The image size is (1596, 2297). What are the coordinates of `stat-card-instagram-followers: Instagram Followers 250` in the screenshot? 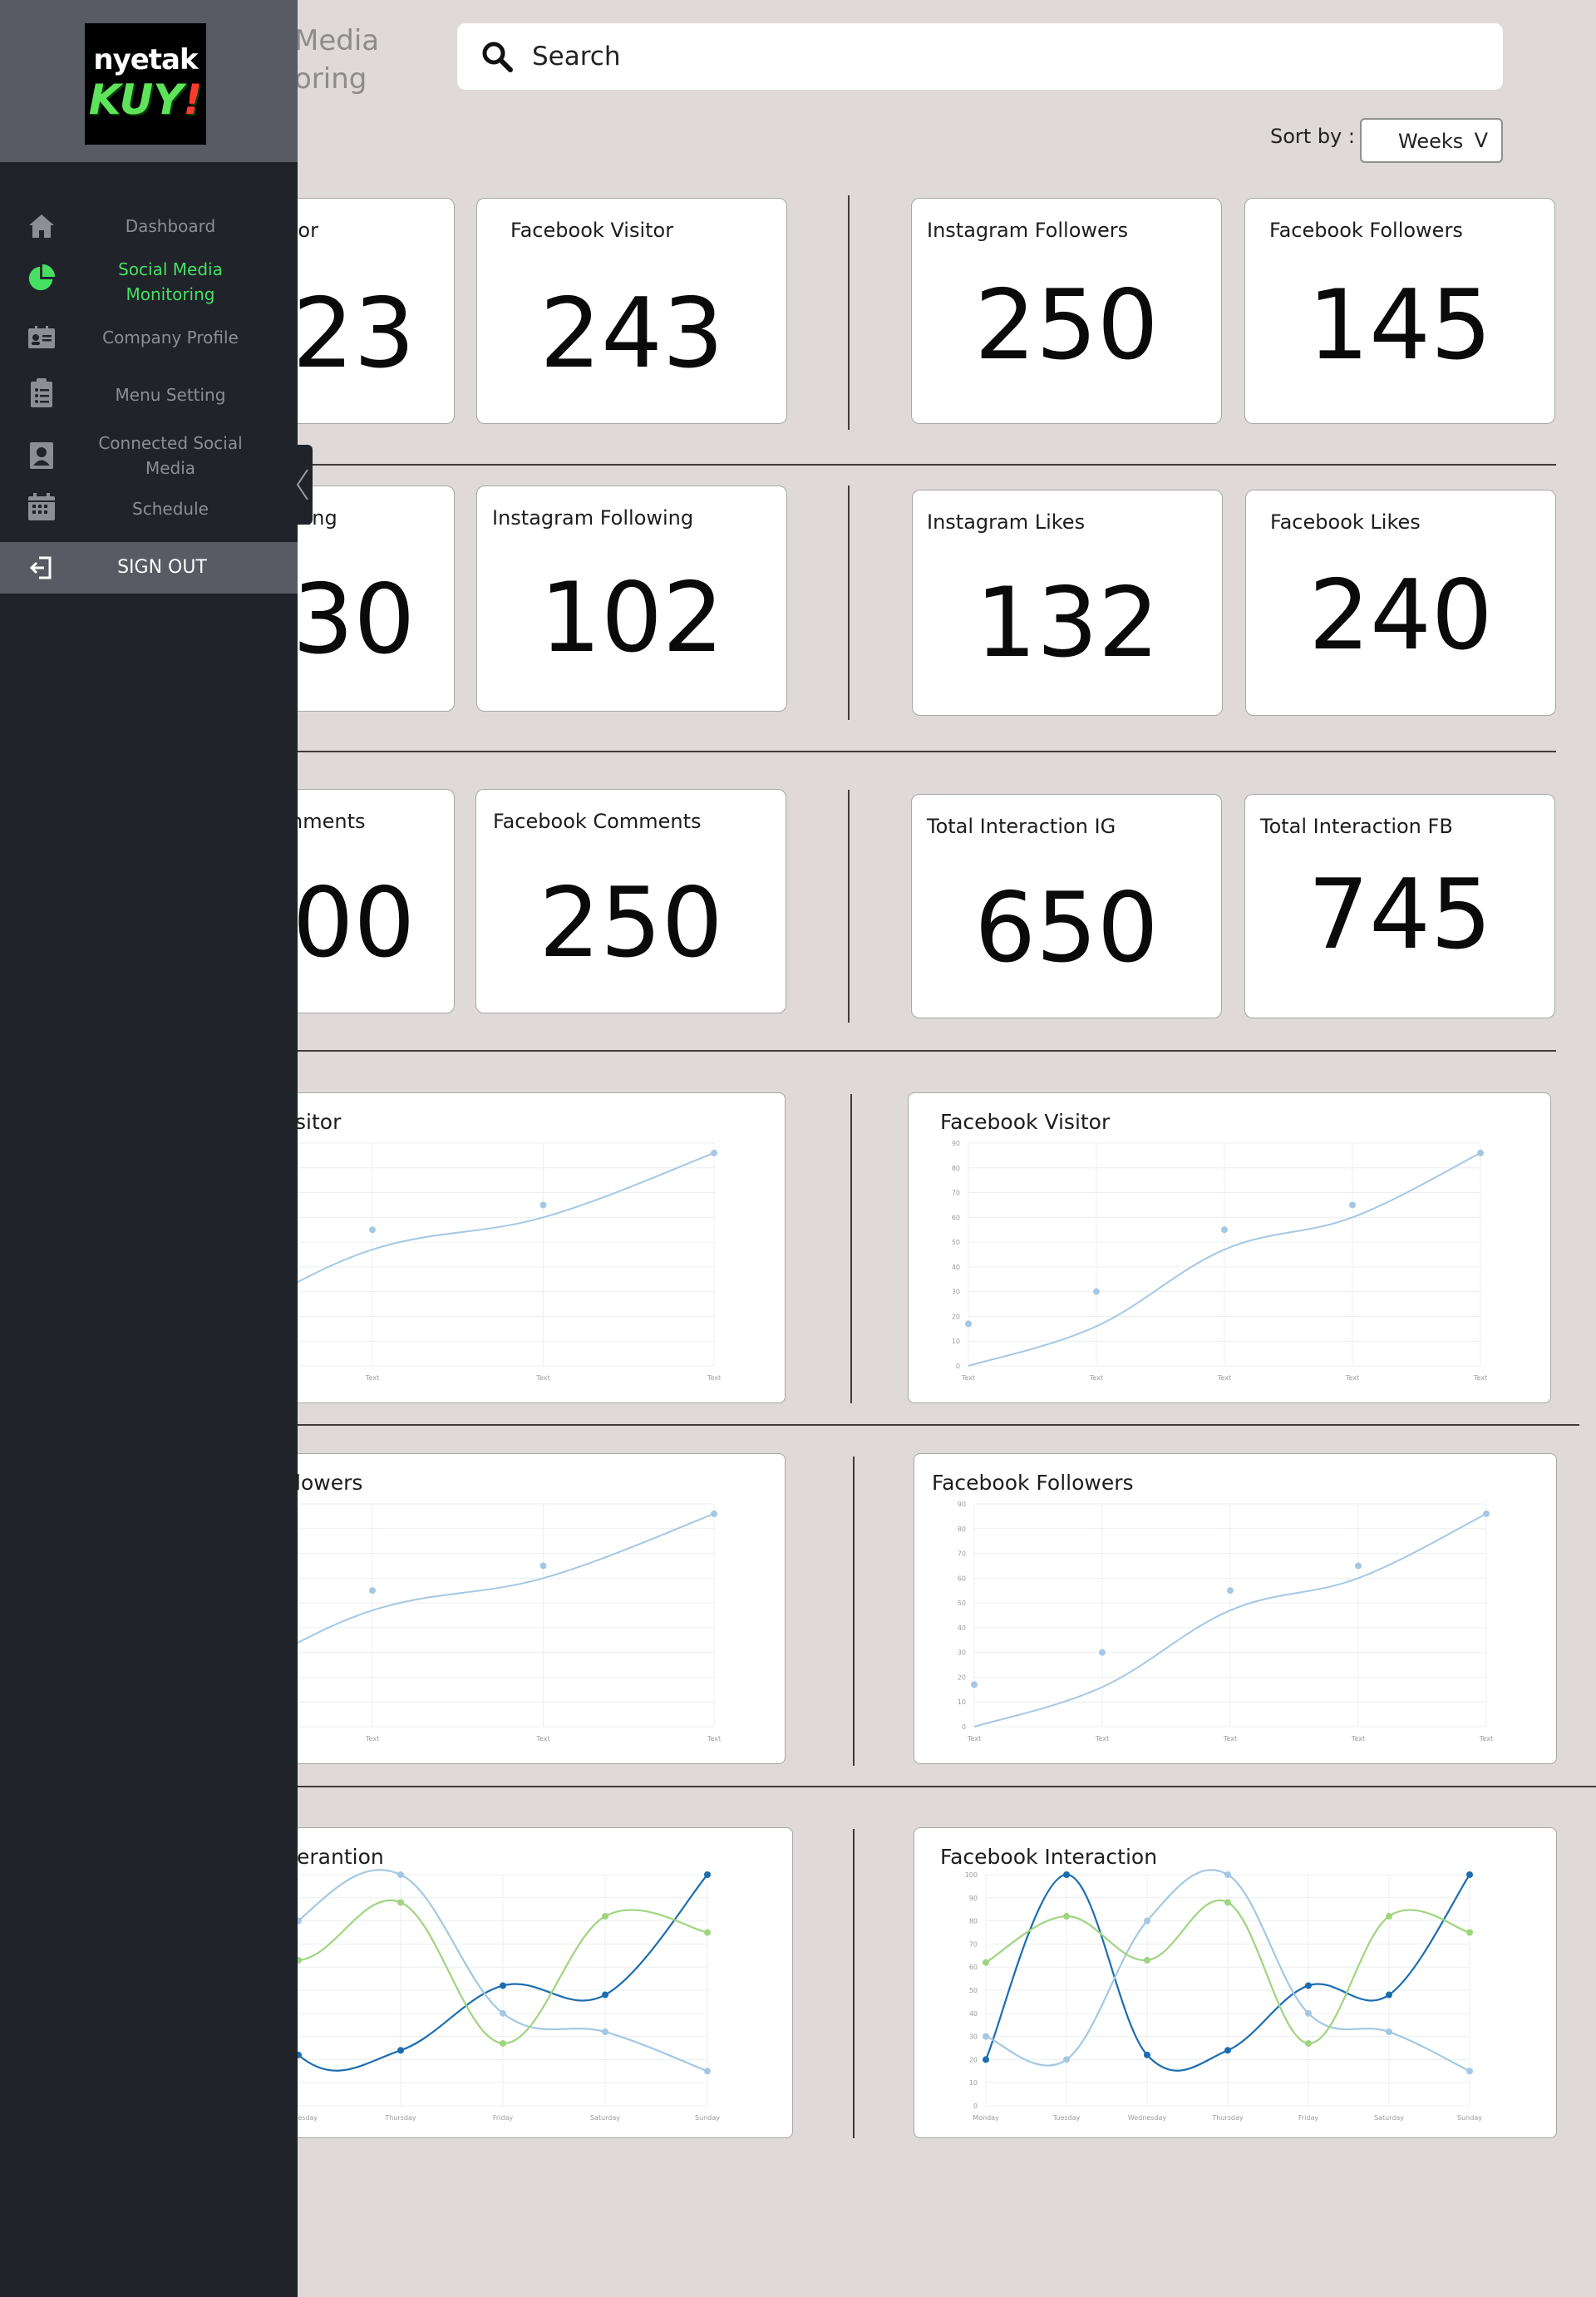 It's located at (1066, 311).